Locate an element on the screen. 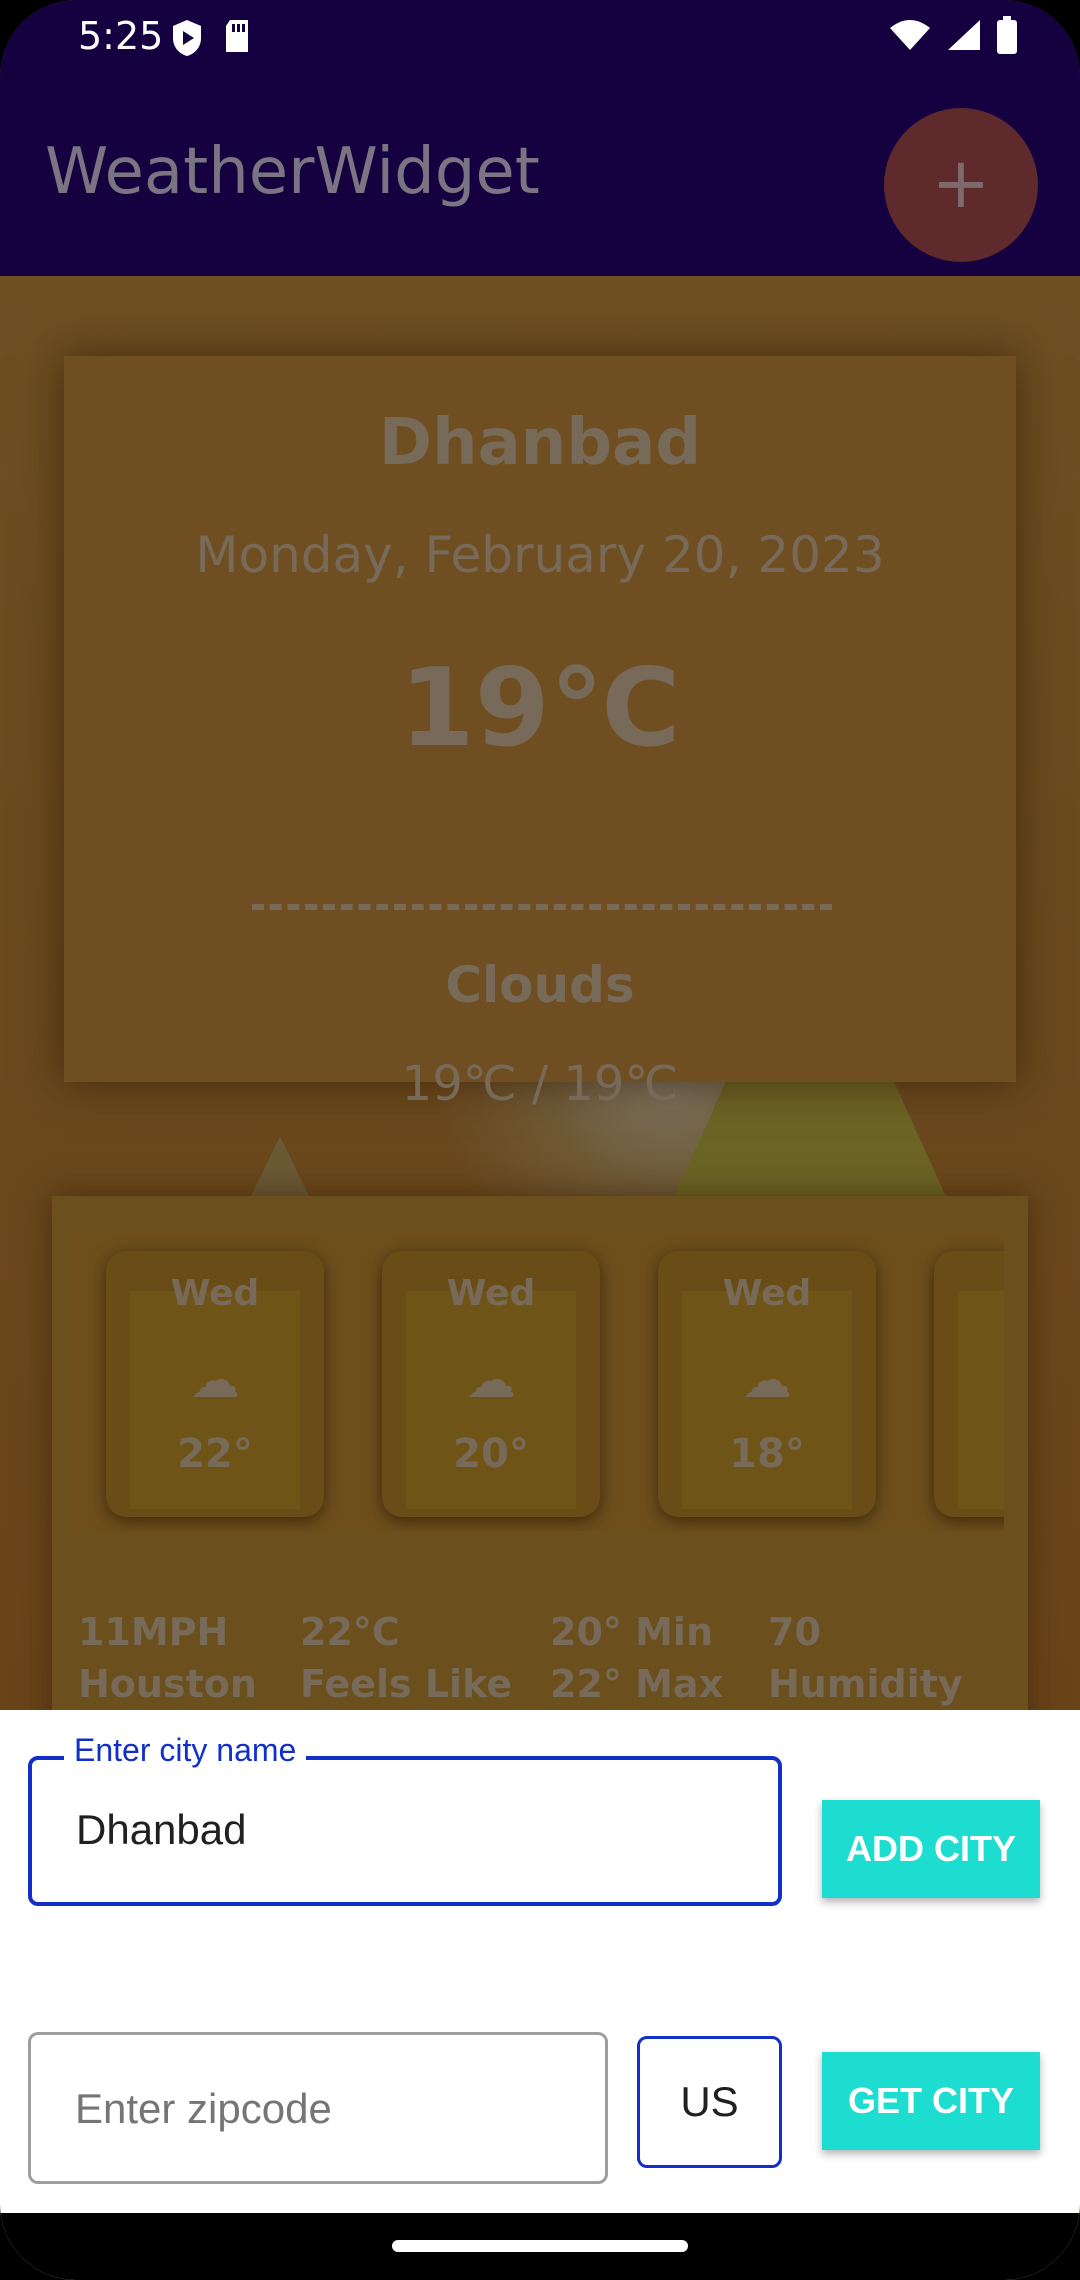  city-name-field: Enter city name Dhanbad is located at coordinates (405, 1819).